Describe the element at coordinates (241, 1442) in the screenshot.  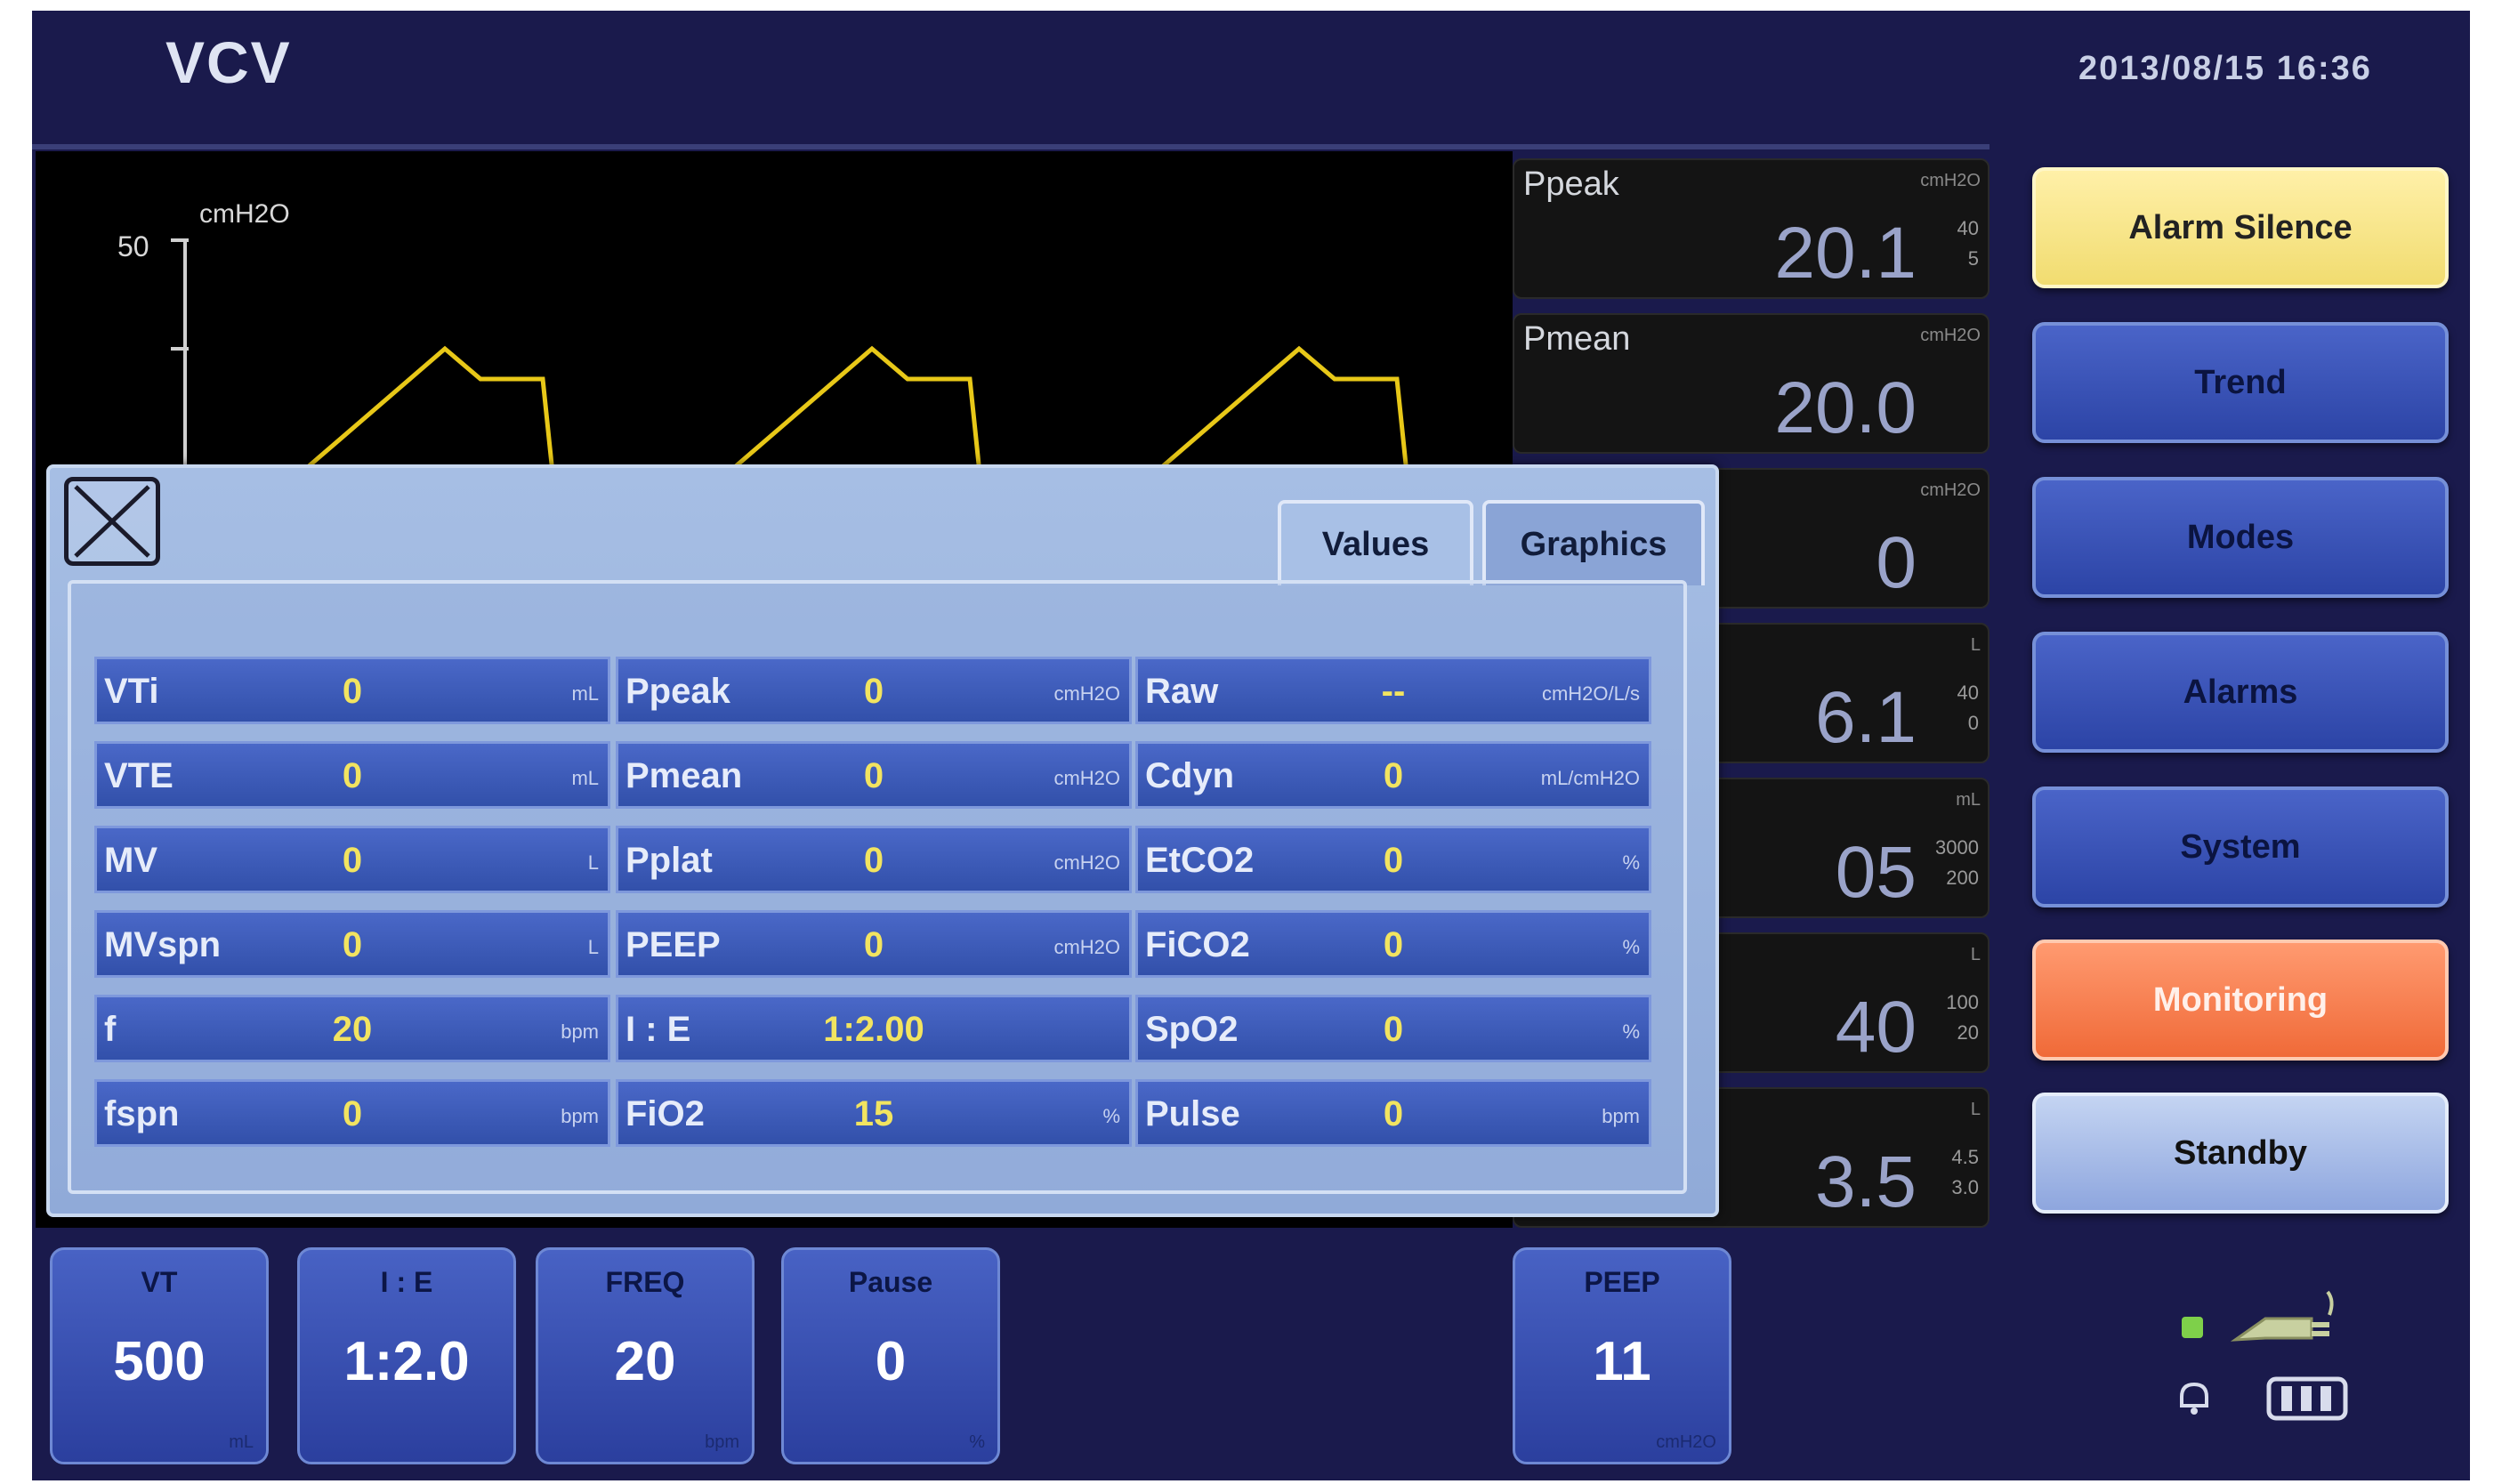
I see `setting-unit: mL` at that location.